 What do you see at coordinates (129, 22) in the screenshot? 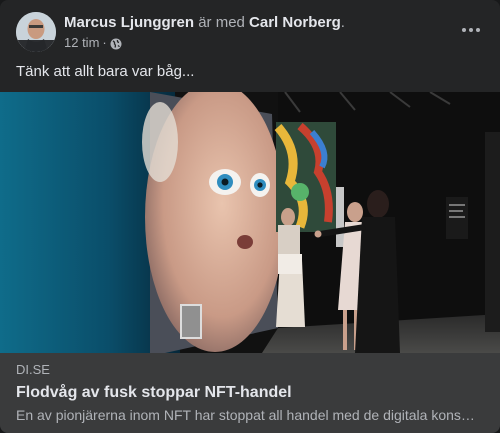
I see `author-name-link: Marcus Ljunggren` at bounding box center [129, 22].